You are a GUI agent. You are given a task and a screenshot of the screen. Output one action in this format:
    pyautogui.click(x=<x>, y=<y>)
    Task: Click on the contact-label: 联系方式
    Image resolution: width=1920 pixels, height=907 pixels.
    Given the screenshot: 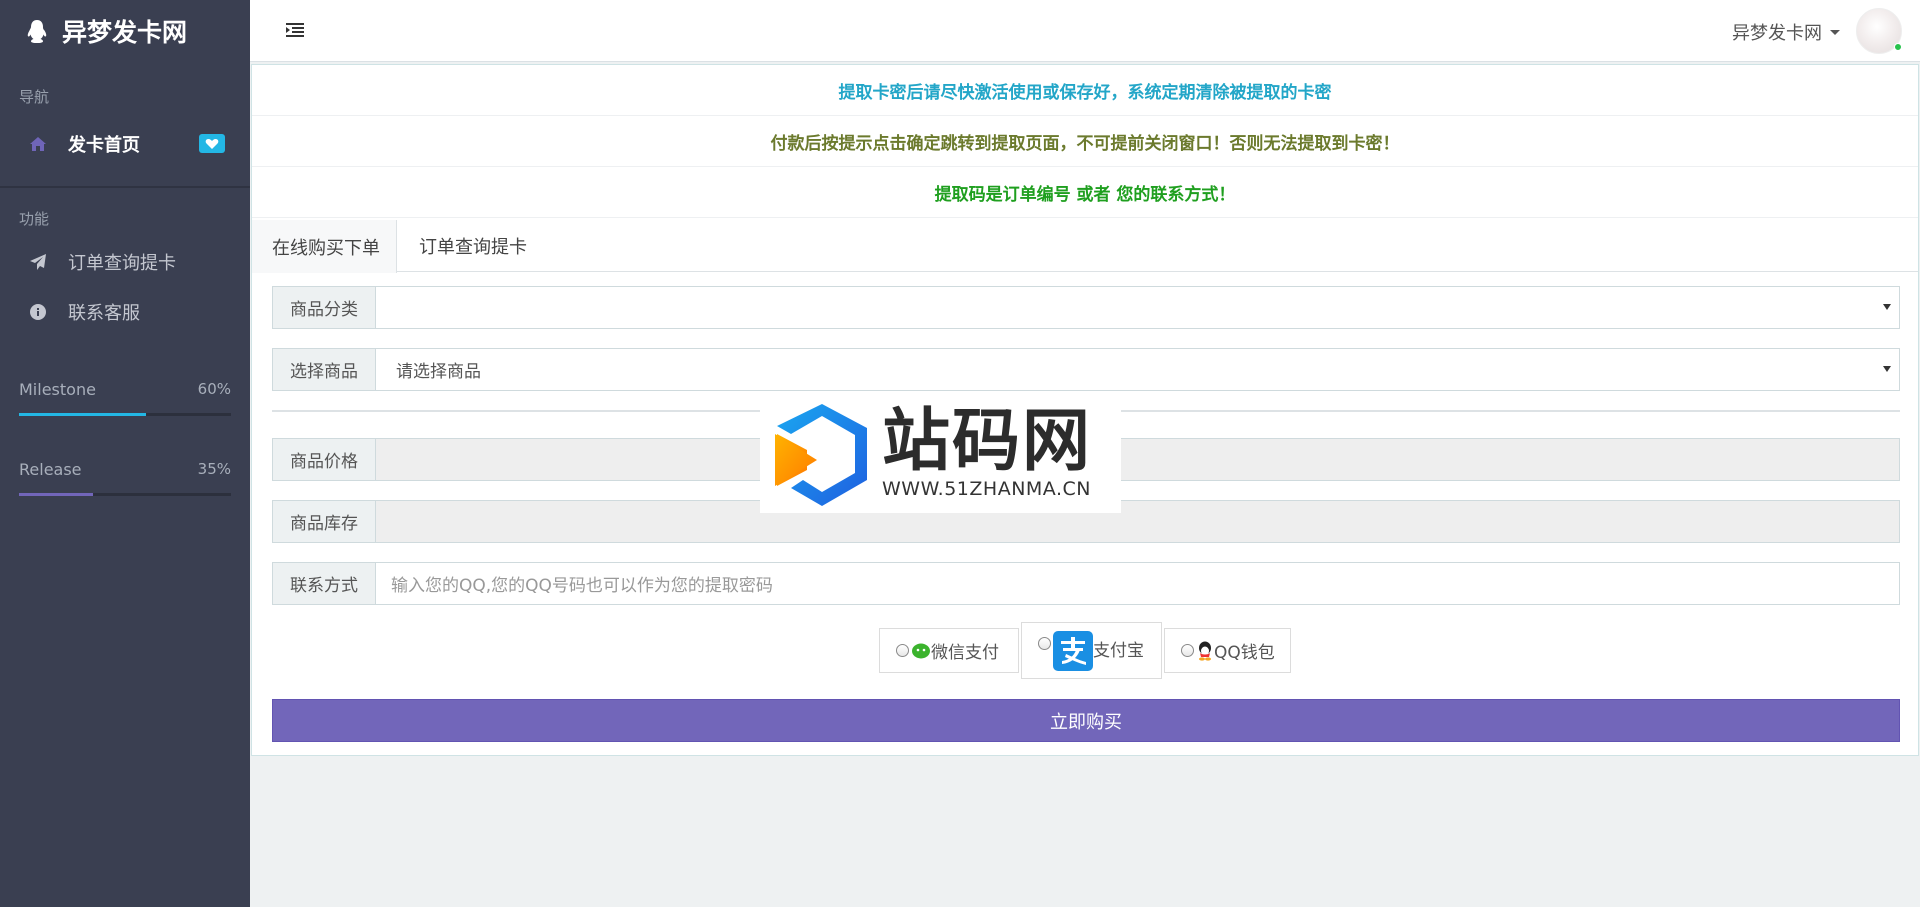 What is the action you would take?
    pyautogui.click(x=323, y=583)
    